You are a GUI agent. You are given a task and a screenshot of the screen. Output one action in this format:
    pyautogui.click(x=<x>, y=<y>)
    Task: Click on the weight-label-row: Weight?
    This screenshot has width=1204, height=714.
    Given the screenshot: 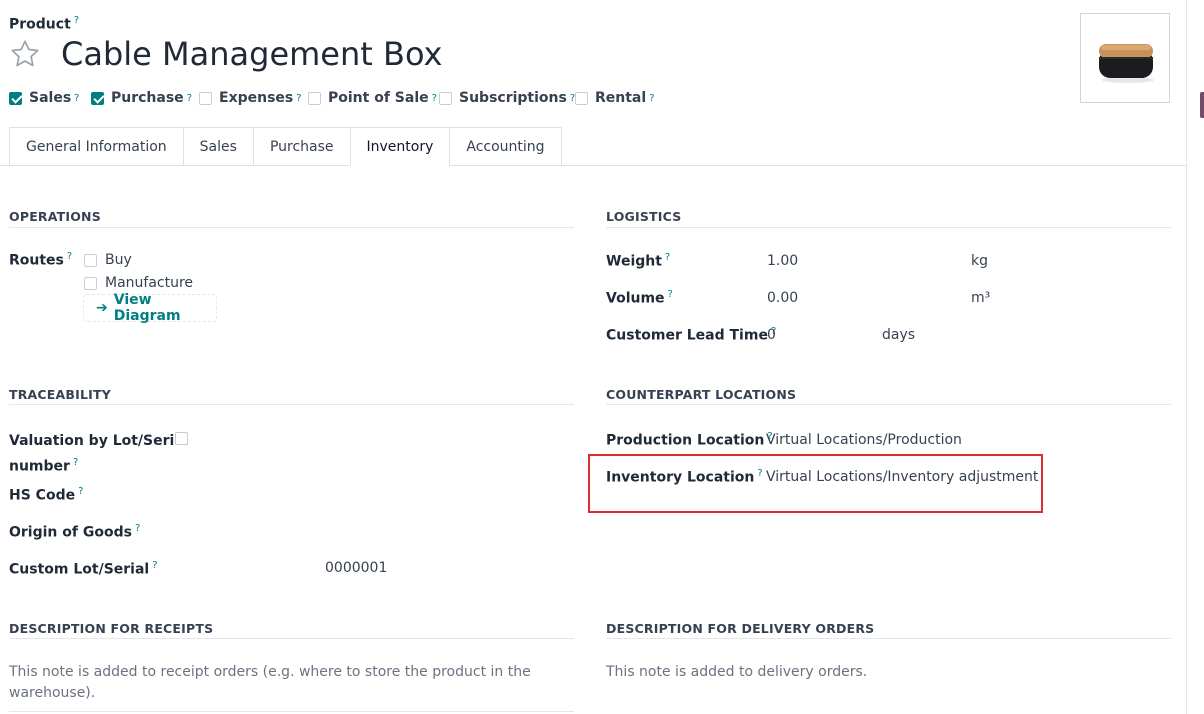 What is the action you would take?
    pyautogui.click(x=638, y=261)
    